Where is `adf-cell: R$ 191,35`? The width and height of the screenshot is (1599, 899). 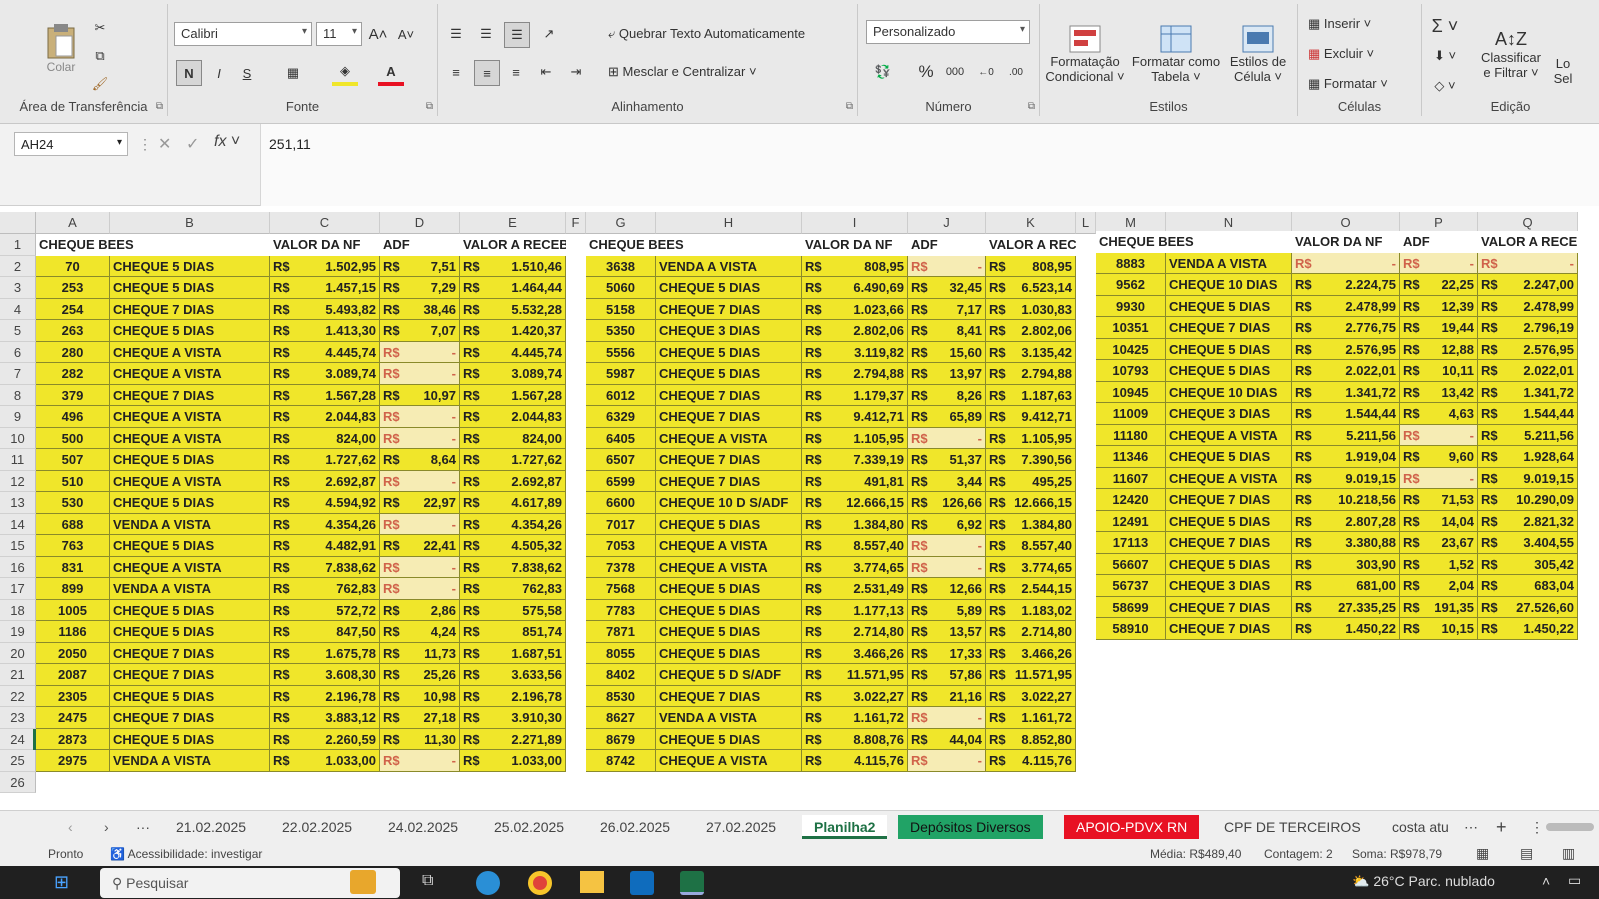
adf-cell: R$ 191,35 is located at coordinates (1439, 607).